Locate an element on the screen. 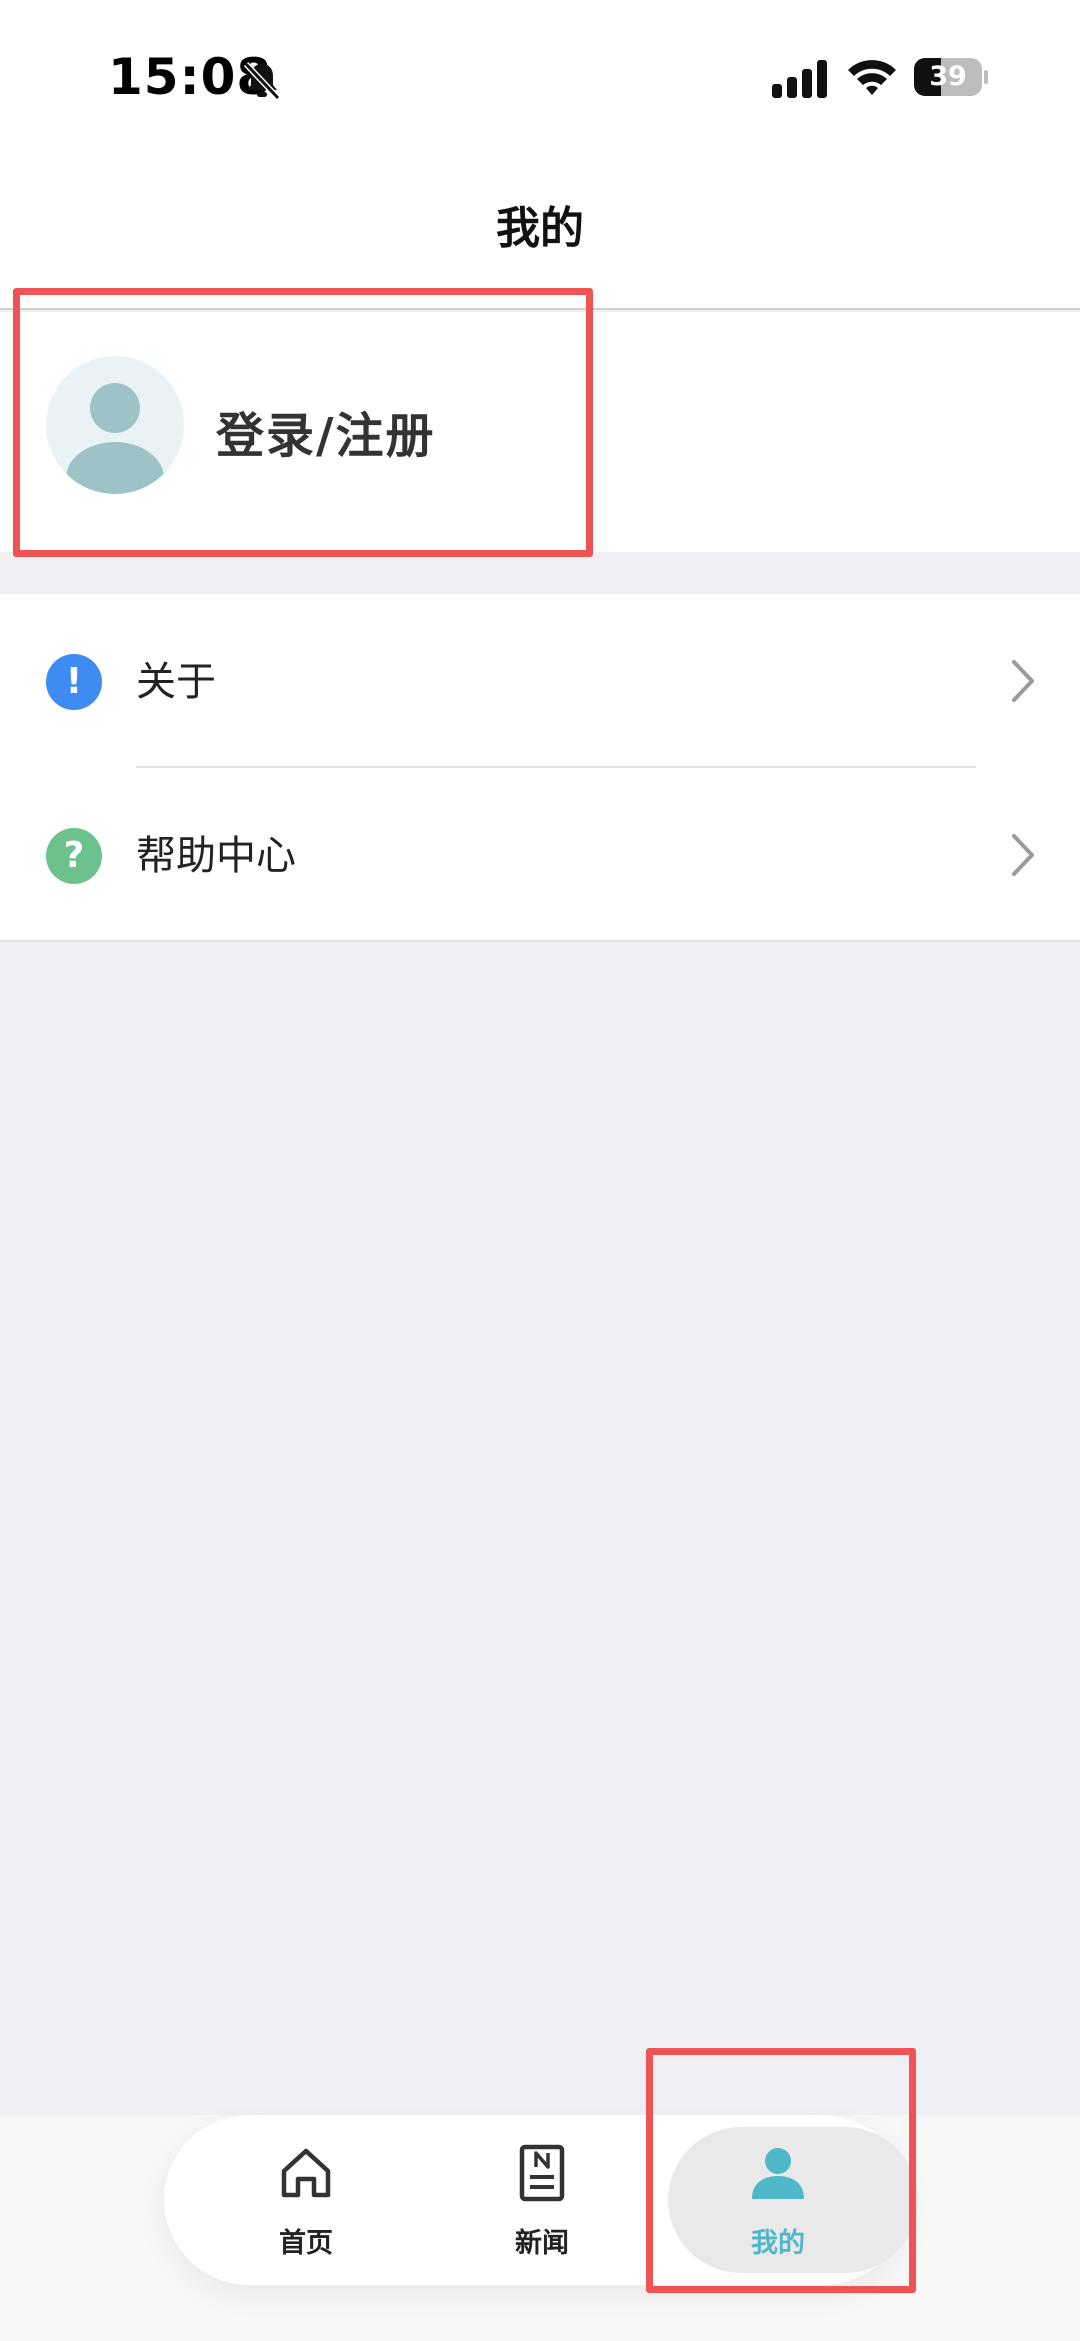 This screenshot has width=1080, height=2341. page-title: 我的 is located at coordinates (540, 228).